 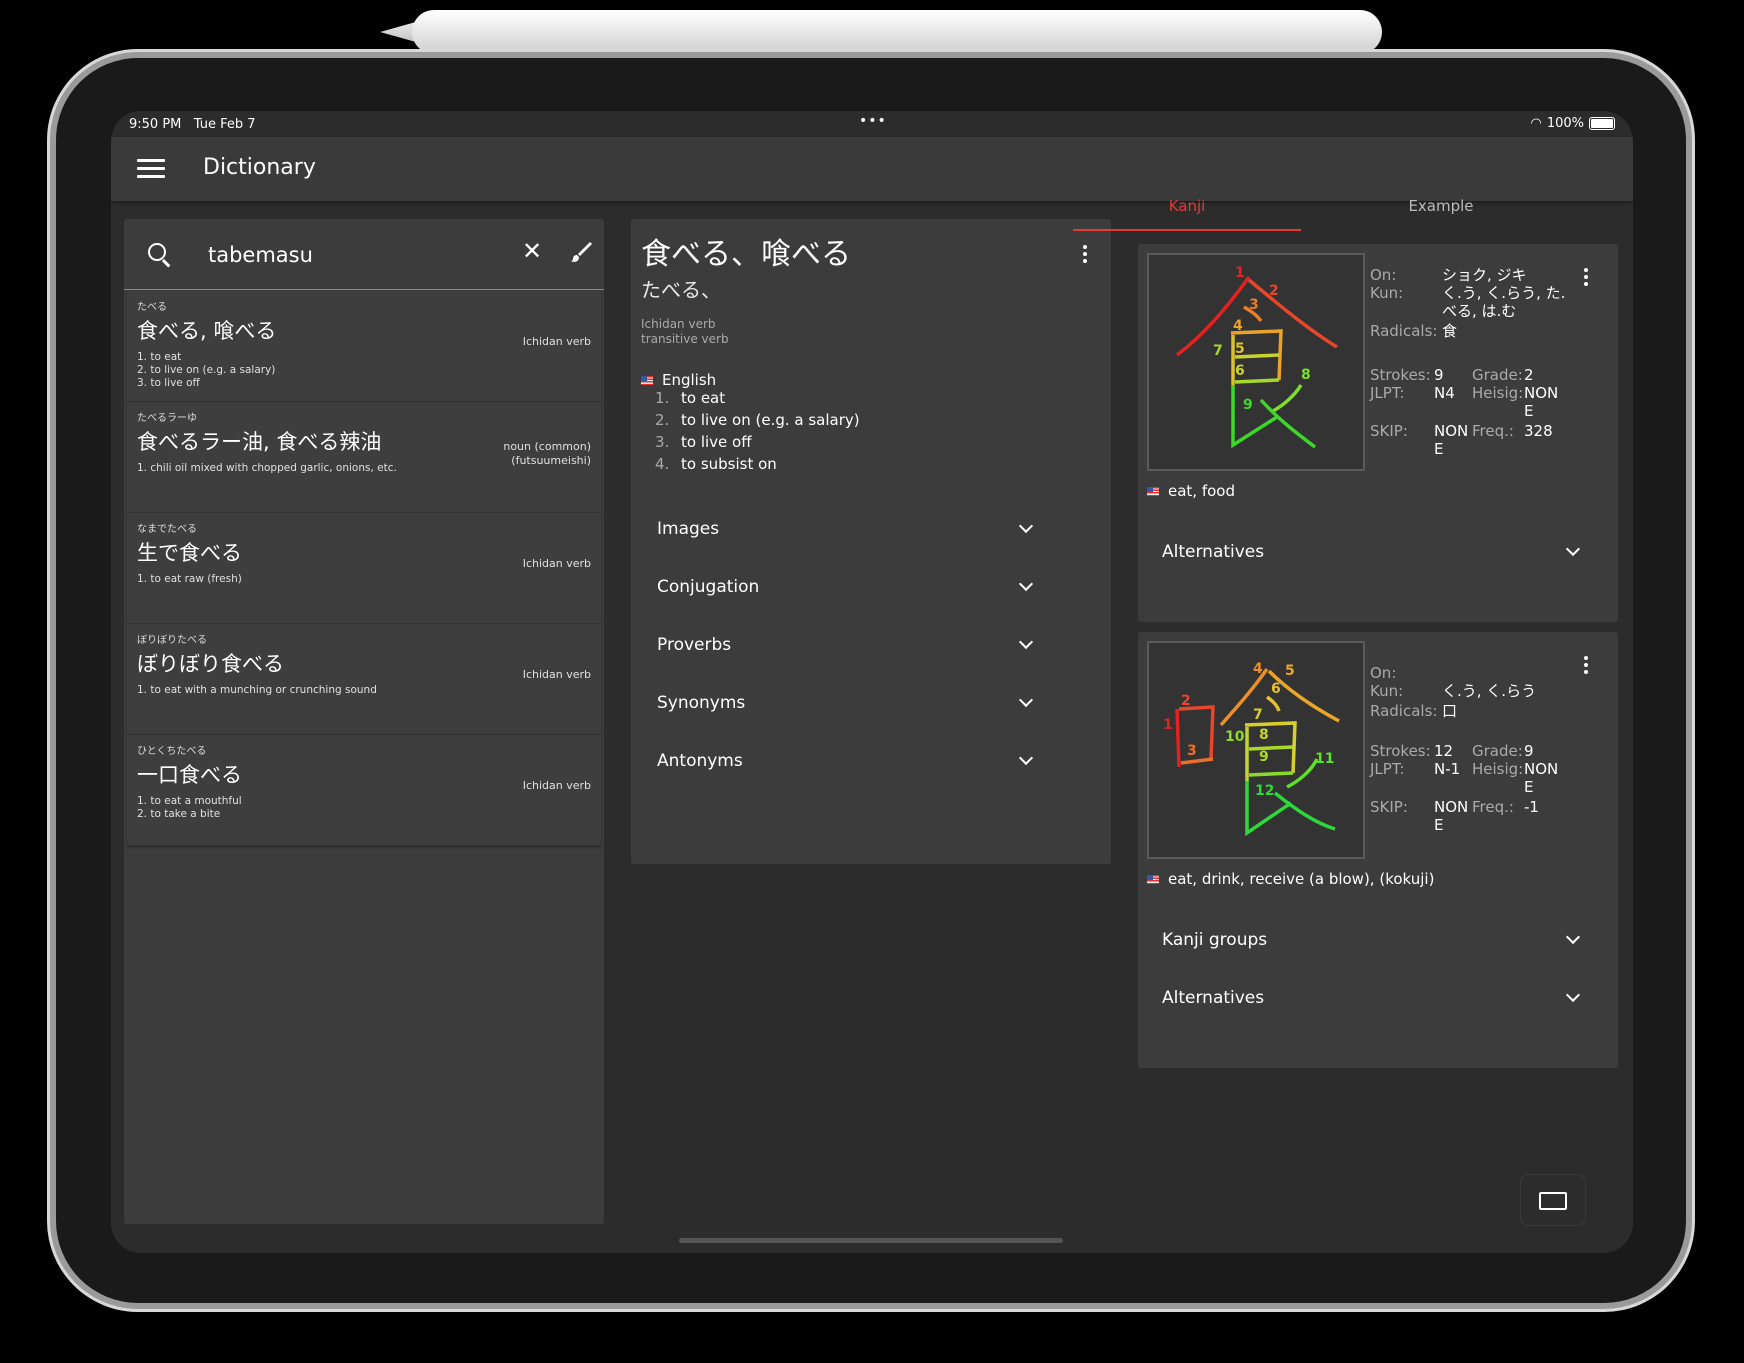 I want to click on tab-example: Example, so click(x=1441, y=206).